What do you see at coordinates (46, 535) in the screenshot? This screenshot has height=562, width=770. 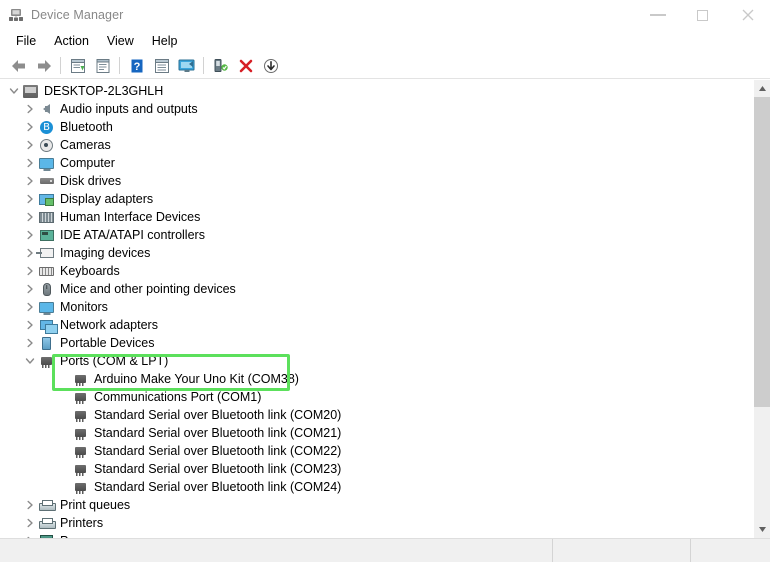 I see `processor-icon` at bounding box center [46, 535].